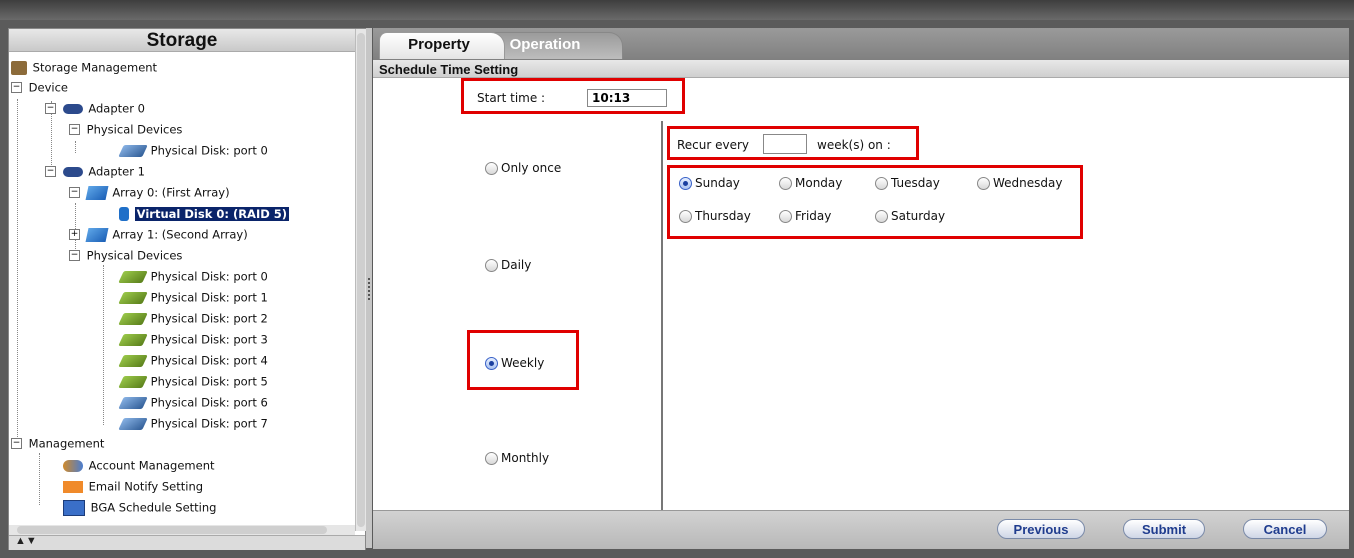  Describe the element at coordinates (187, 542) in the screenshot. I see `panel-bottom-bar: ▲▼` at that location.